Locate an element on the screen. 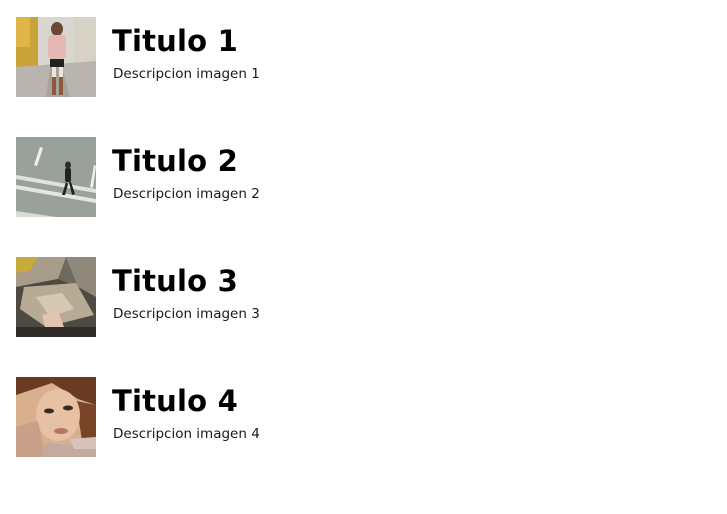 The width and height of the screenshot is (727, 514). item-title: Titulo 2 is located at coordinates (175, 161).